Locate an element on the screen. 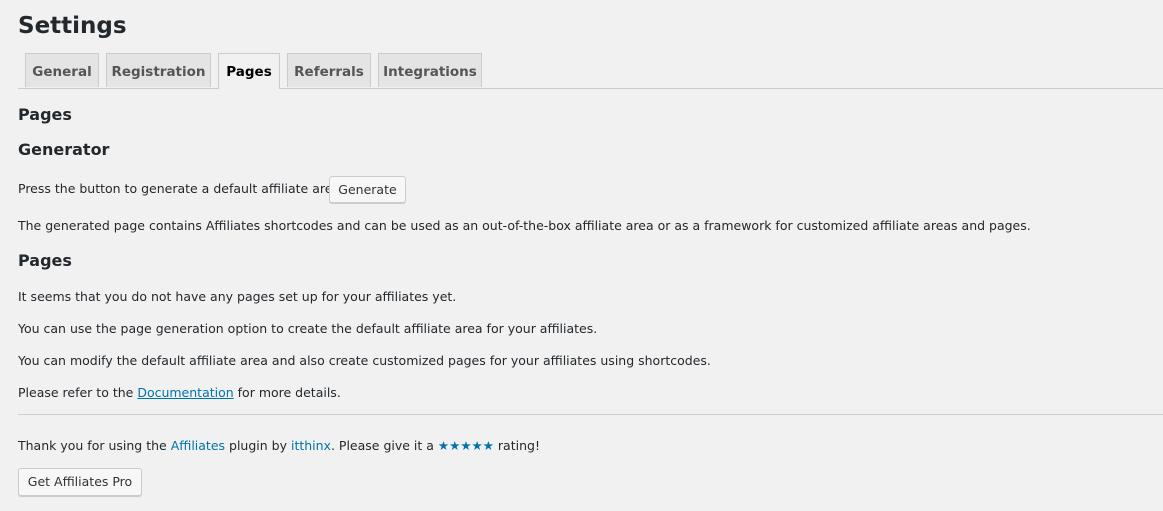 The height and width of the screenshot is (511, 1163). refer-prefix: Please refer to the is located at coordinates (78, 392).